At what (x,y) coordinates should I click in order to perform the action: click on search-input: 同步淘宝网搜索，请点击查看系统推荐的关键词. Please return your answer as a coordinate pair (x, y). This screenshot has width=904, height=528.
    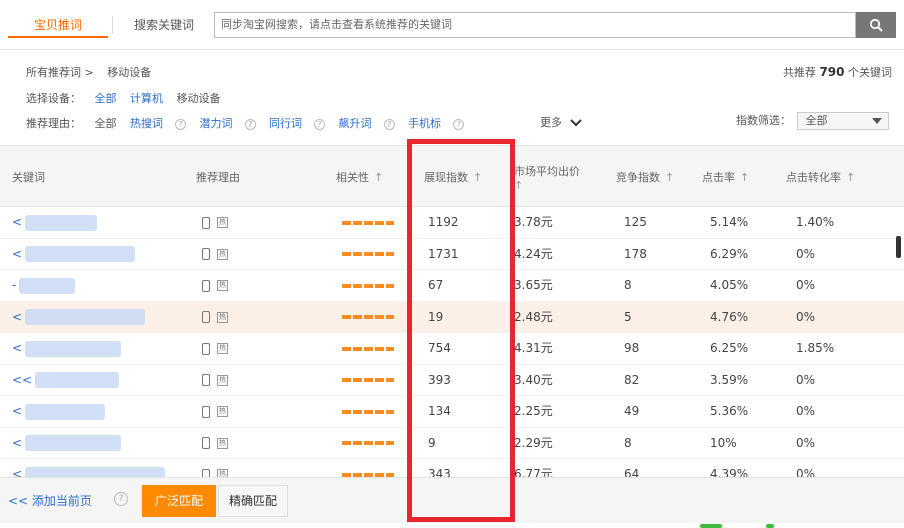
    Looking at the image, I should click on (535, 25).